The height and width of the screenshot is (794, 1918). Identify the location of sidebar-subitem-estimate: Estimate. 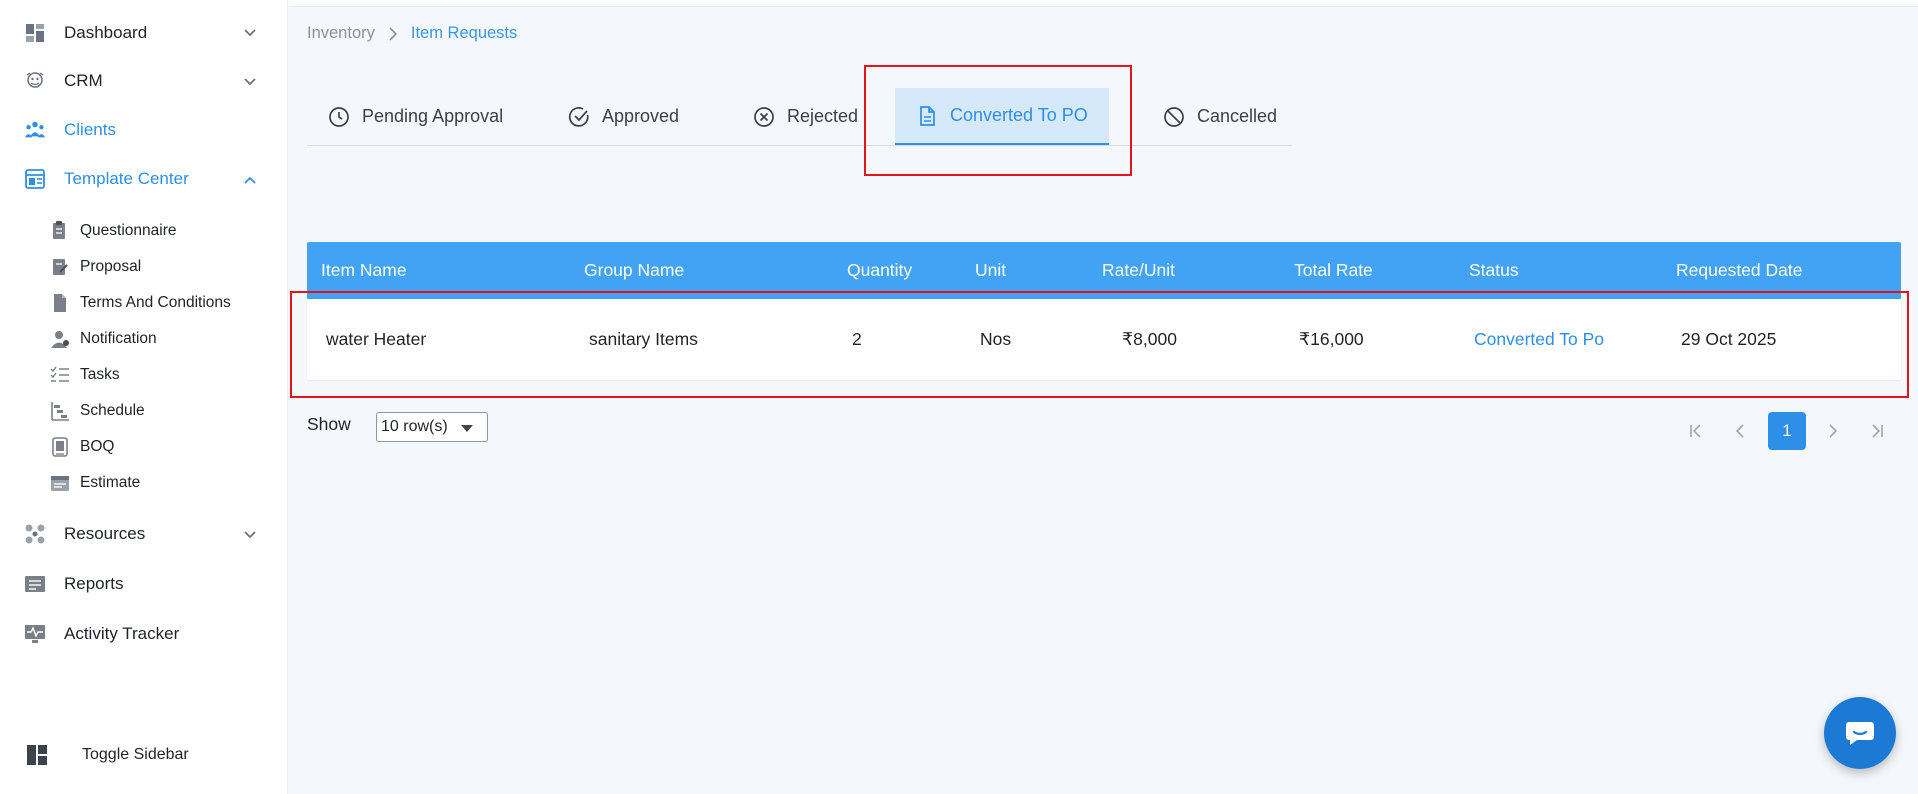
(95, 483).